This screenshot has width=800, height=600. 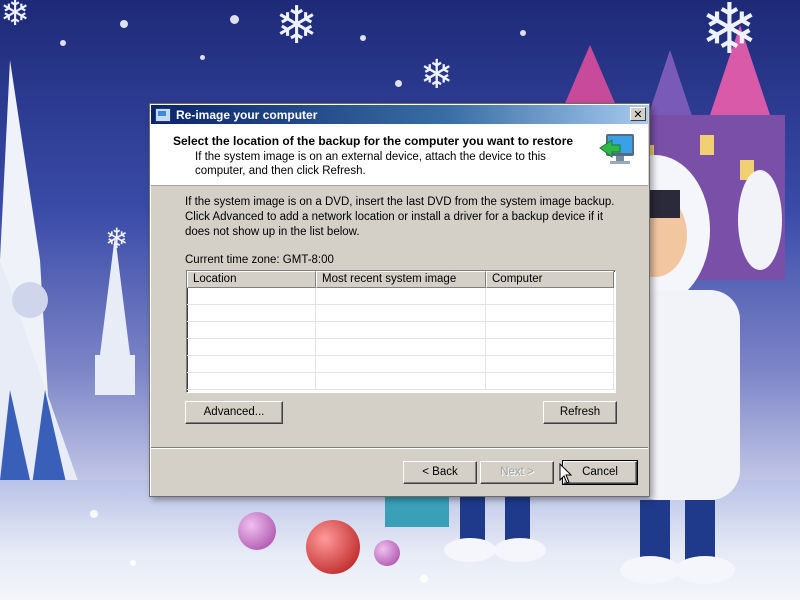 What do you see at coordinates (247, 114) in the screenshot?
I see `window-title: Re-image your computer` at bounding box center [247, 114].